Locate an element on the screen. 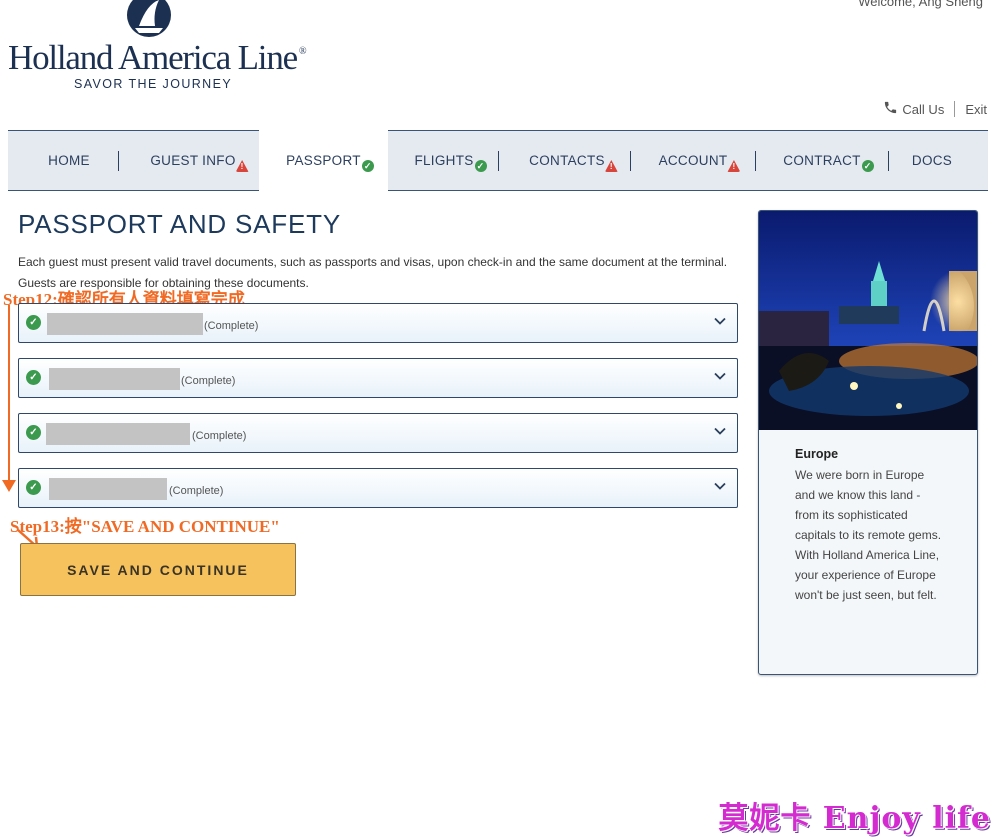  tab-contacts: CONTACTS! is located at coordinates (567, 160).